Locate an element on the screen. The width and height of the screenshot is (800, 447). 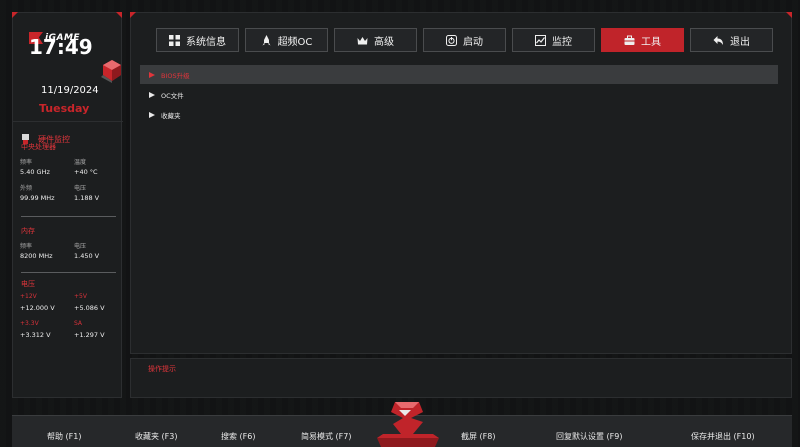
tab-monitor: 监控 is located at coordinates (553, 40).